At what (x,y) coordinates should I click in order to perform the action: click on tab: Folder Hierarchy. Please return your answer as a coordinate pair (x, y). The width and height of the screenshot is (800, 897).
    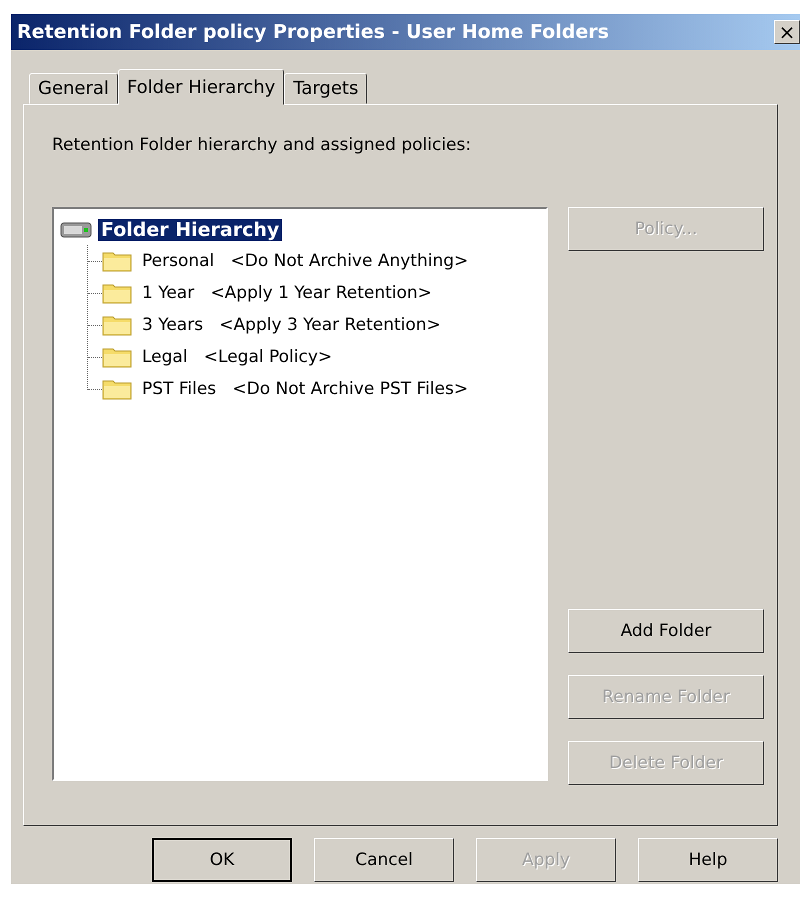
    Looking at the image, I should click on (201, 87).